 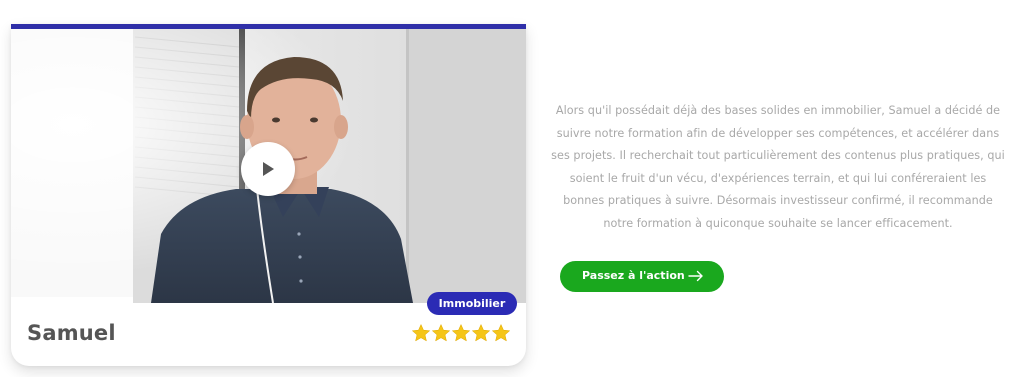 I want to click on play-icon, so click(x=268, y=169).